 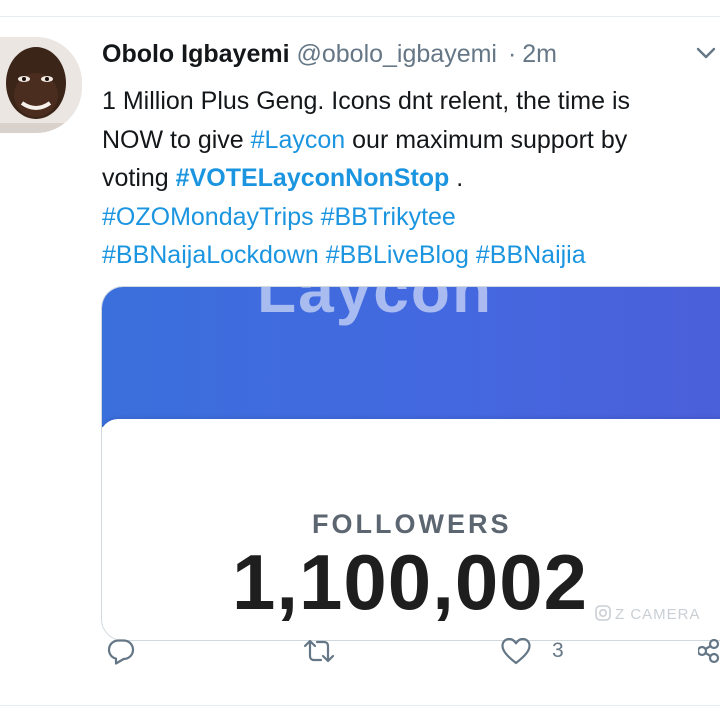 I want to click on like-count: 3, so click(x=558, y=650).